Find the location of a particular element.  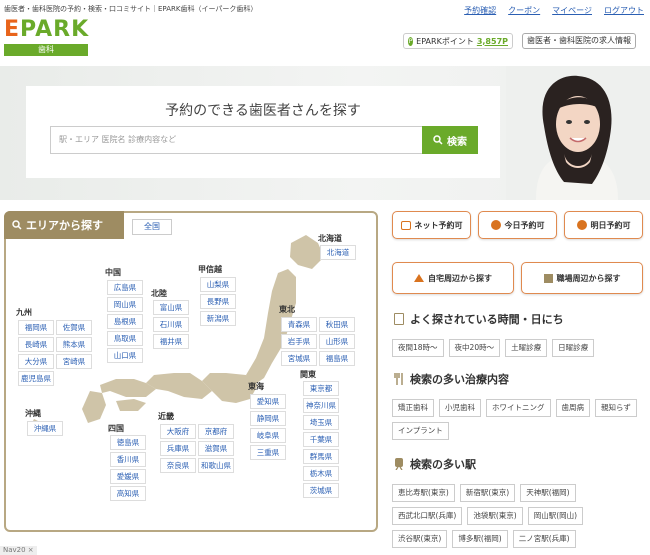

station-chip: 西武北口駅(兵庫) is located at coordinates (427, 516).